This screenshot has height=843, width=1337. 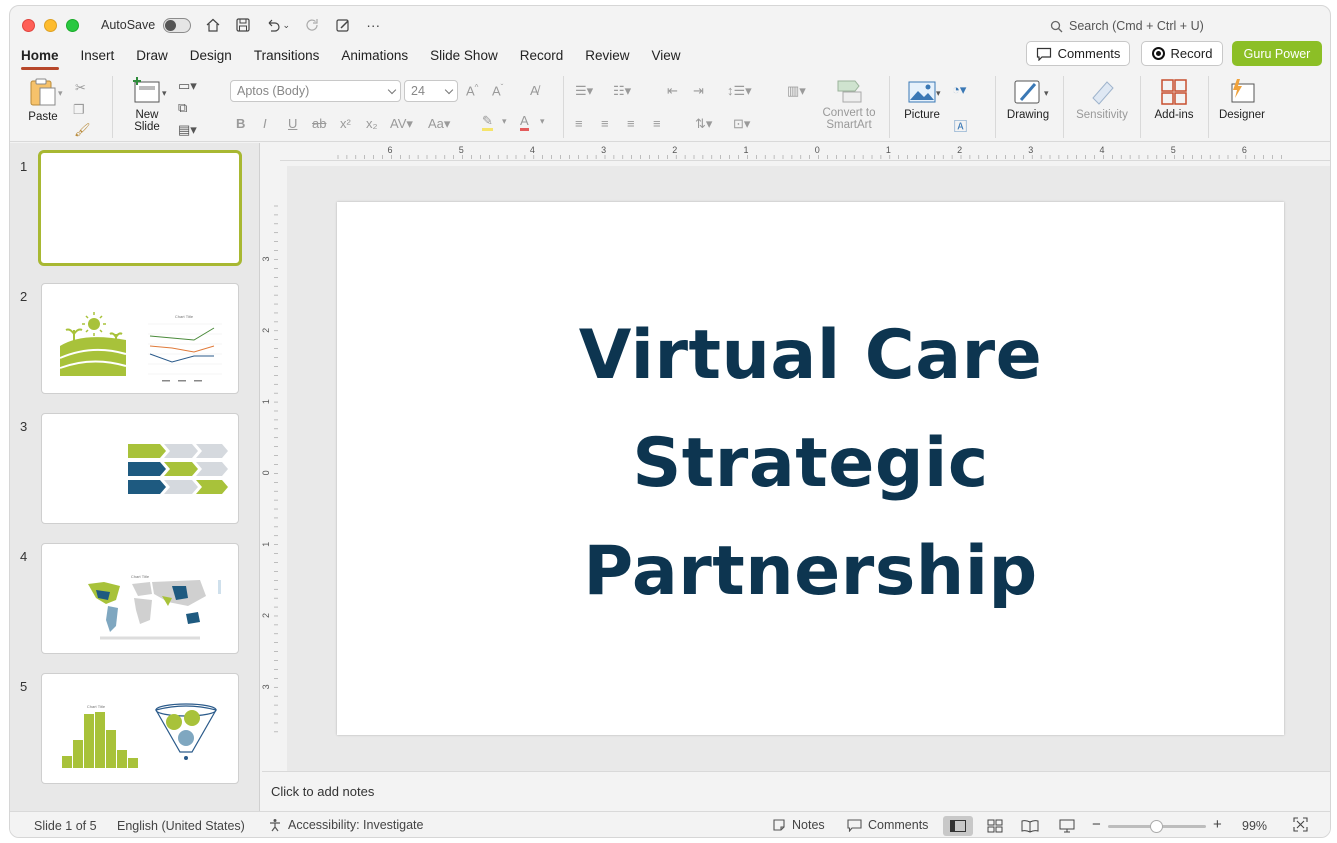 What do you see at coordinates (524, 122) in the screenshot?
I see `font-color-icon: A` at bounding box center [524, 122].